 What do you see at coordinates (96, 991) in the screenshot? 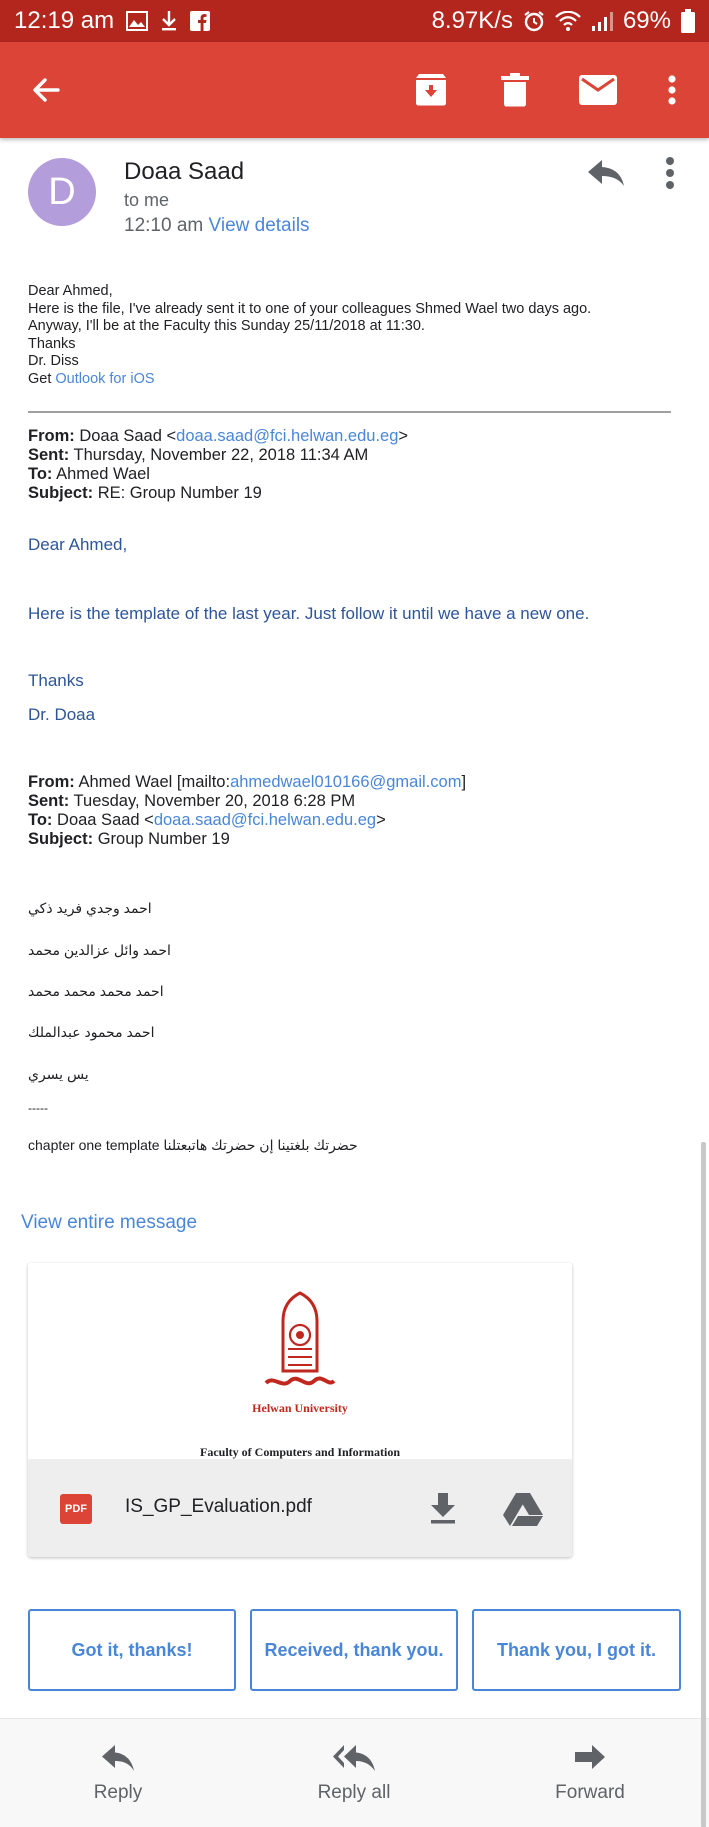
I see `member-name: احمد محمد محمد محمد` at bounding box center [96, 991].